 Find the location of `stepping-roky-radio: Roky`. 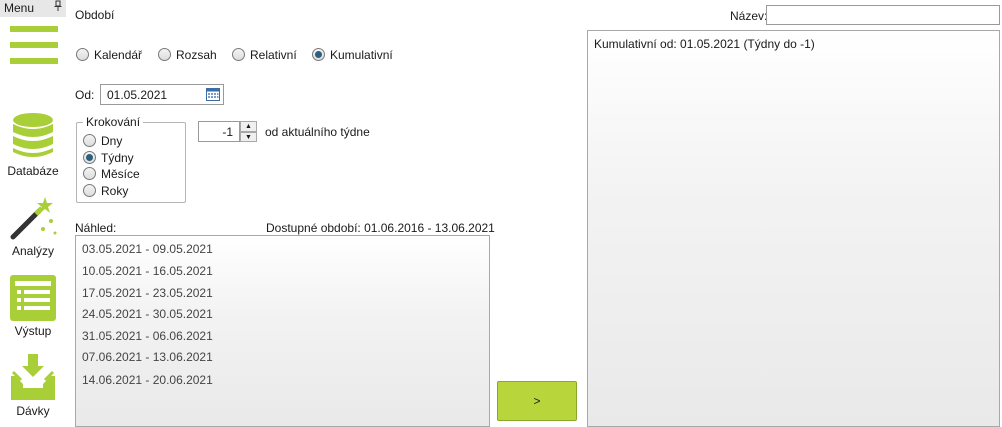

stepping-roky-radio: Roky is located at coordinates (105, 190).